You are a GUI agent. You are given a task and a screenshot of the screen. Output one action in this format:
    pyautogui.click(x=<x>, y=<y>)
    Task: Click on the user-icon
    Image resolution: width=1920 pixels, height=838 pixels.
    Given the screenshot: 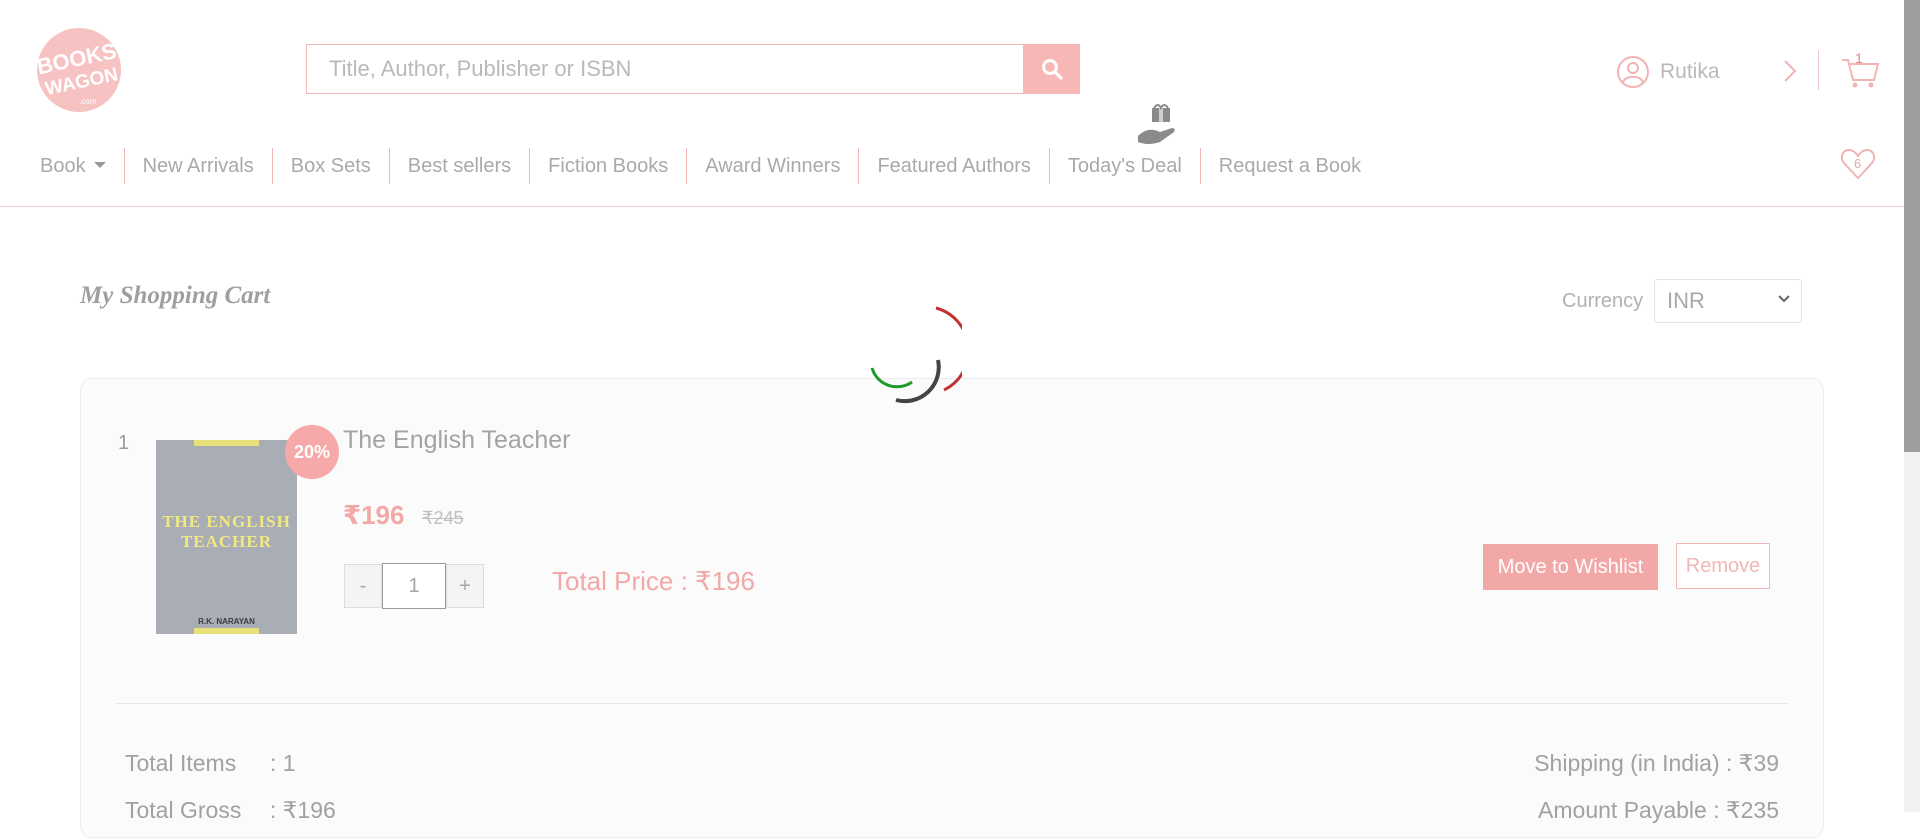 What is the action you would take?
    pyautogui.click(x=1633, y=72)
    